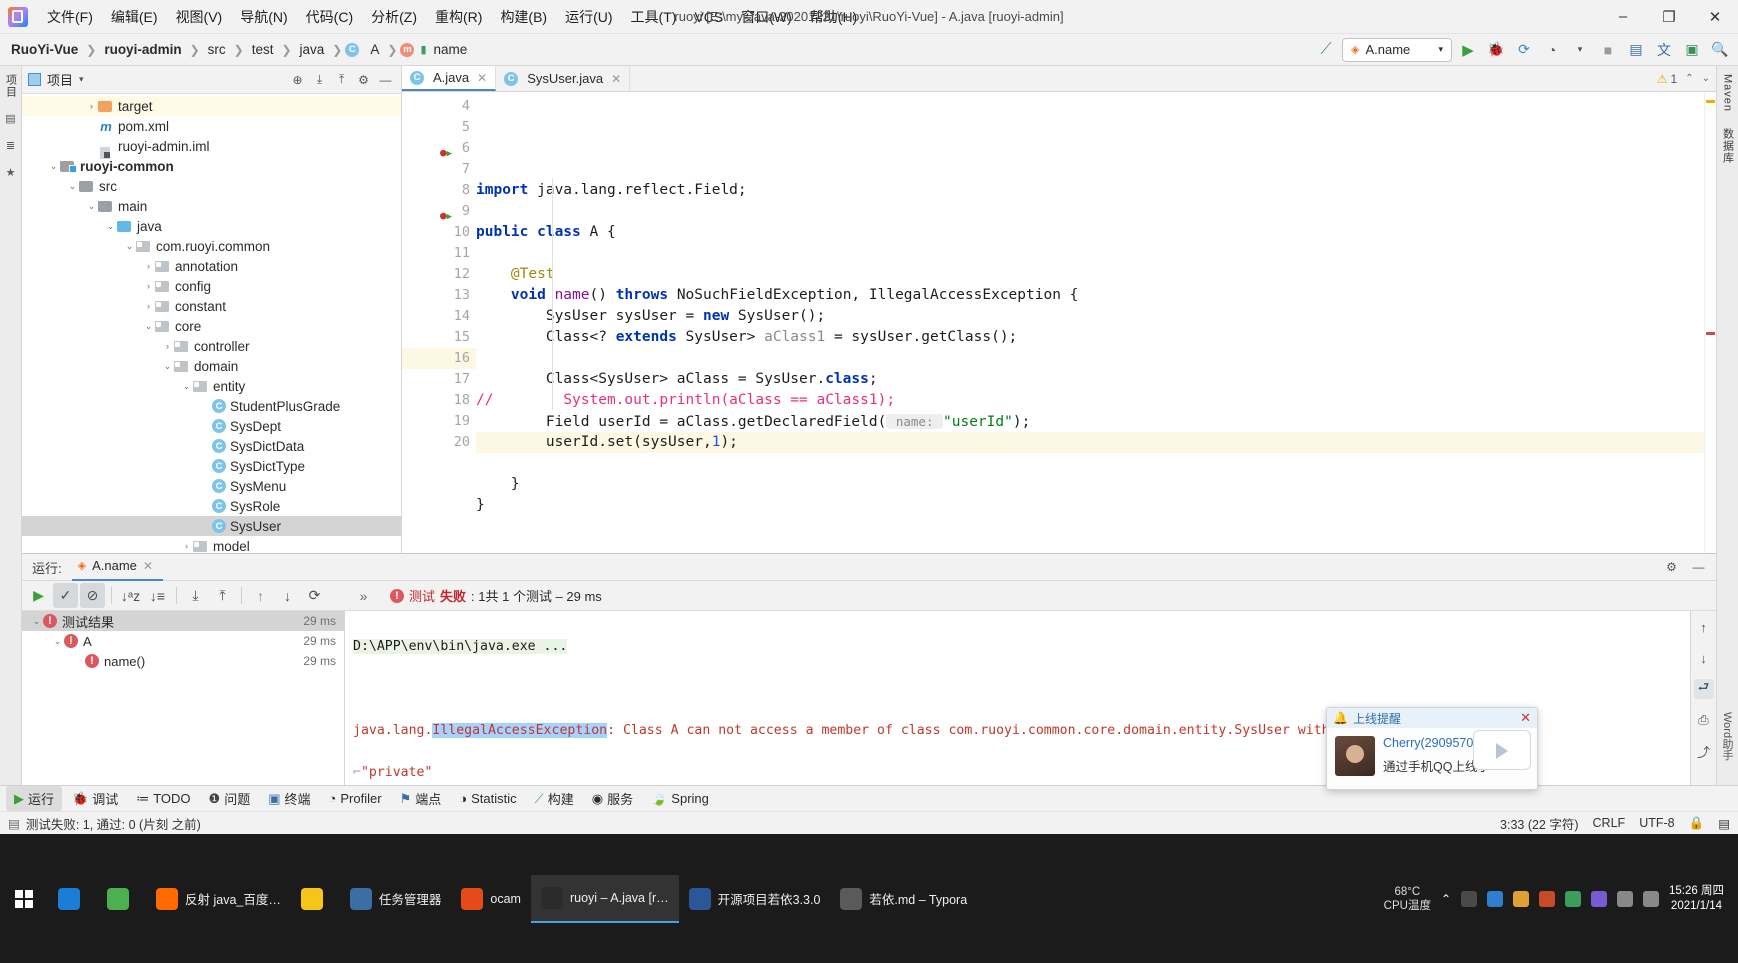 This screenshot has height=963, width=1738. Describe the element at coordinates (211, 466) in the screenshot. I see `tree-item-sysdicttype: ›CSysDictType` at that location.